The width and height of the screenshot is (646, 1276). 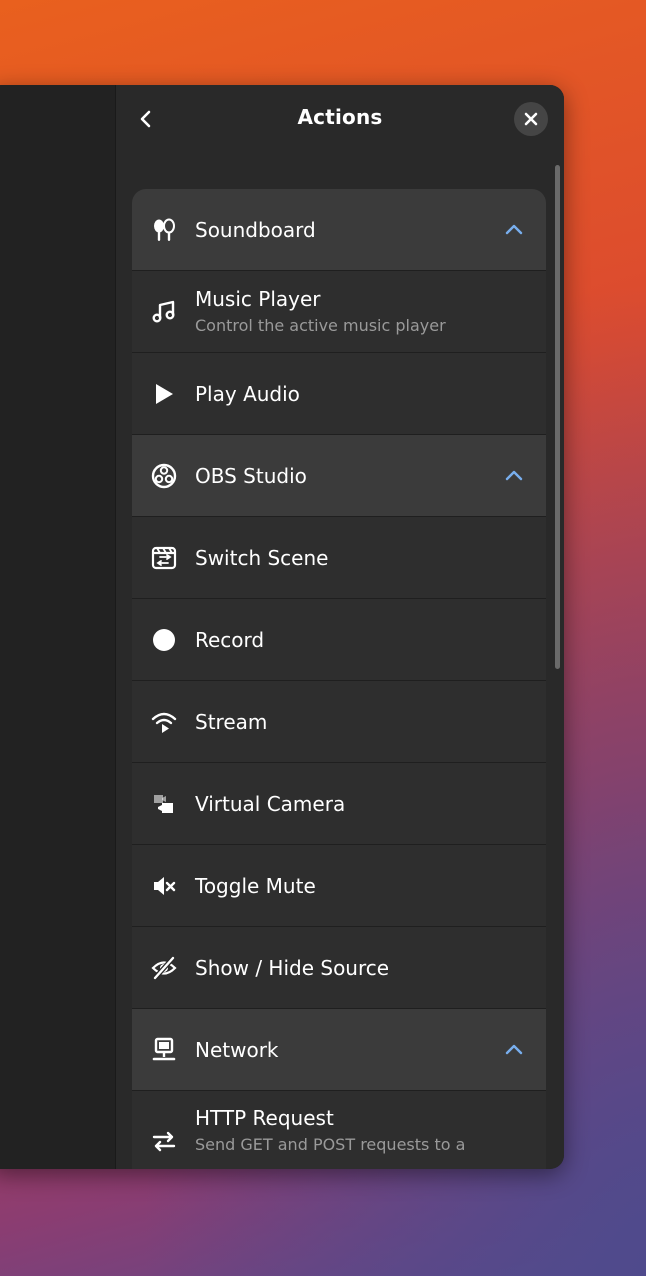 What do you see at coordinates (255, 229) in the screenshot?
I see `category-label: Soundboard` at bounding box center [255, 229].